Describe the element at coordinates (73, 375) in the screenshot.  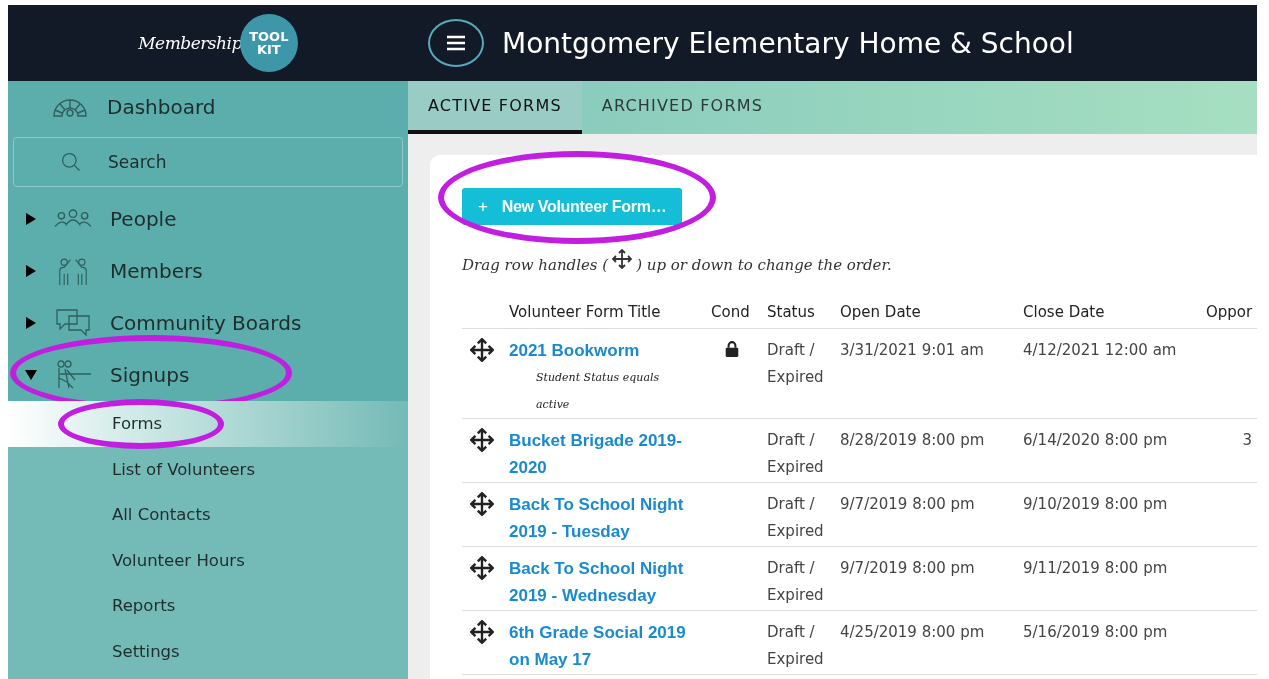
I see `tug-of-war-icon` at that location.